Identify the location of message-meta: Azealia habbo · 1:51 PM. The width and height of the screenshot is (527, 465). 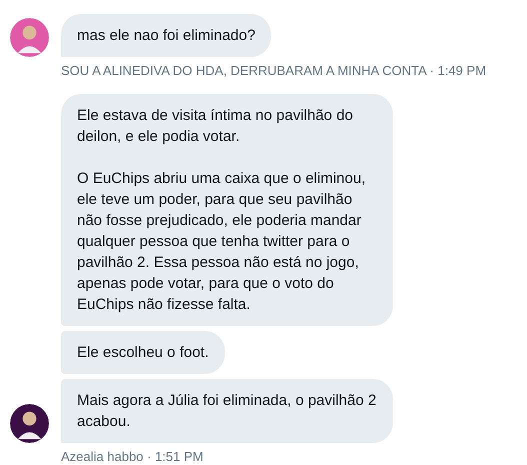
(132, 456).